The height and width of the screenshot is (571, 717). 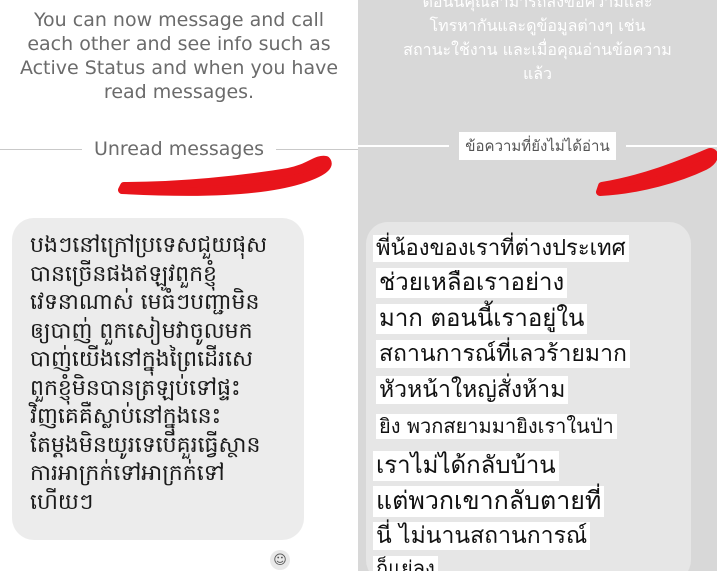 I want to click on unread-divider-label: Unread messages, so click(x=179, y=149).